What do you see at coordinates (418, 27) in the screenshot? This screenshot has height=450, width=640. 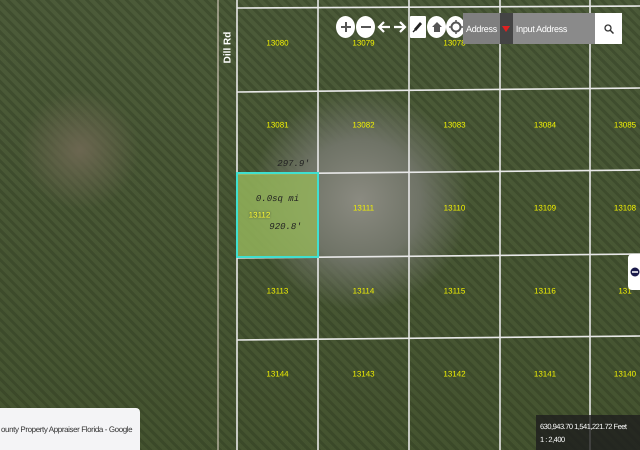 I see `layers-button` at bounding box center [418, 27].